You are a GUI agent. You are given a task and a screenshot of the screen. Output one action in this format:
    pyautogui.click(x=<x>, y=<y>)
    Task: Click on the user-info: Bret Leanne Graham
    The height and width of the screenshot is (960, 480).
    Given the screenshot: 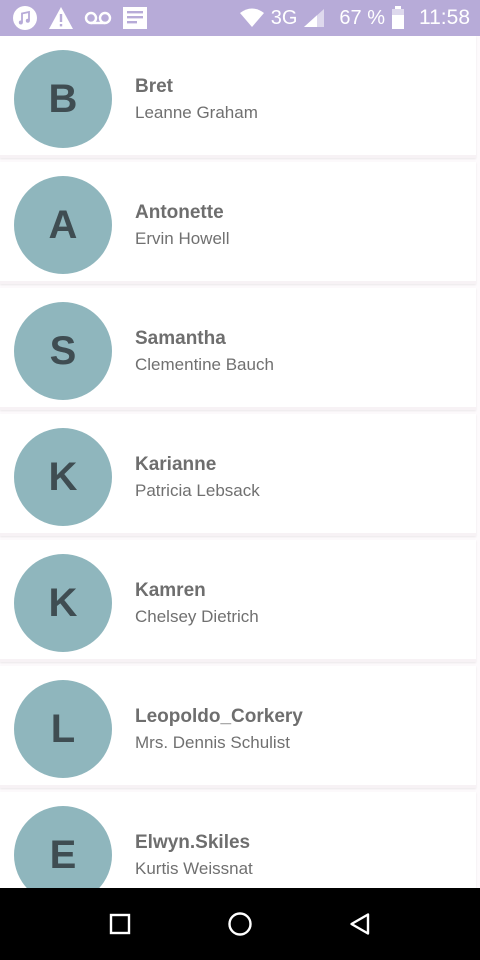 What is the action you would take?
    pyautogui.click(x=196, y=100)
    